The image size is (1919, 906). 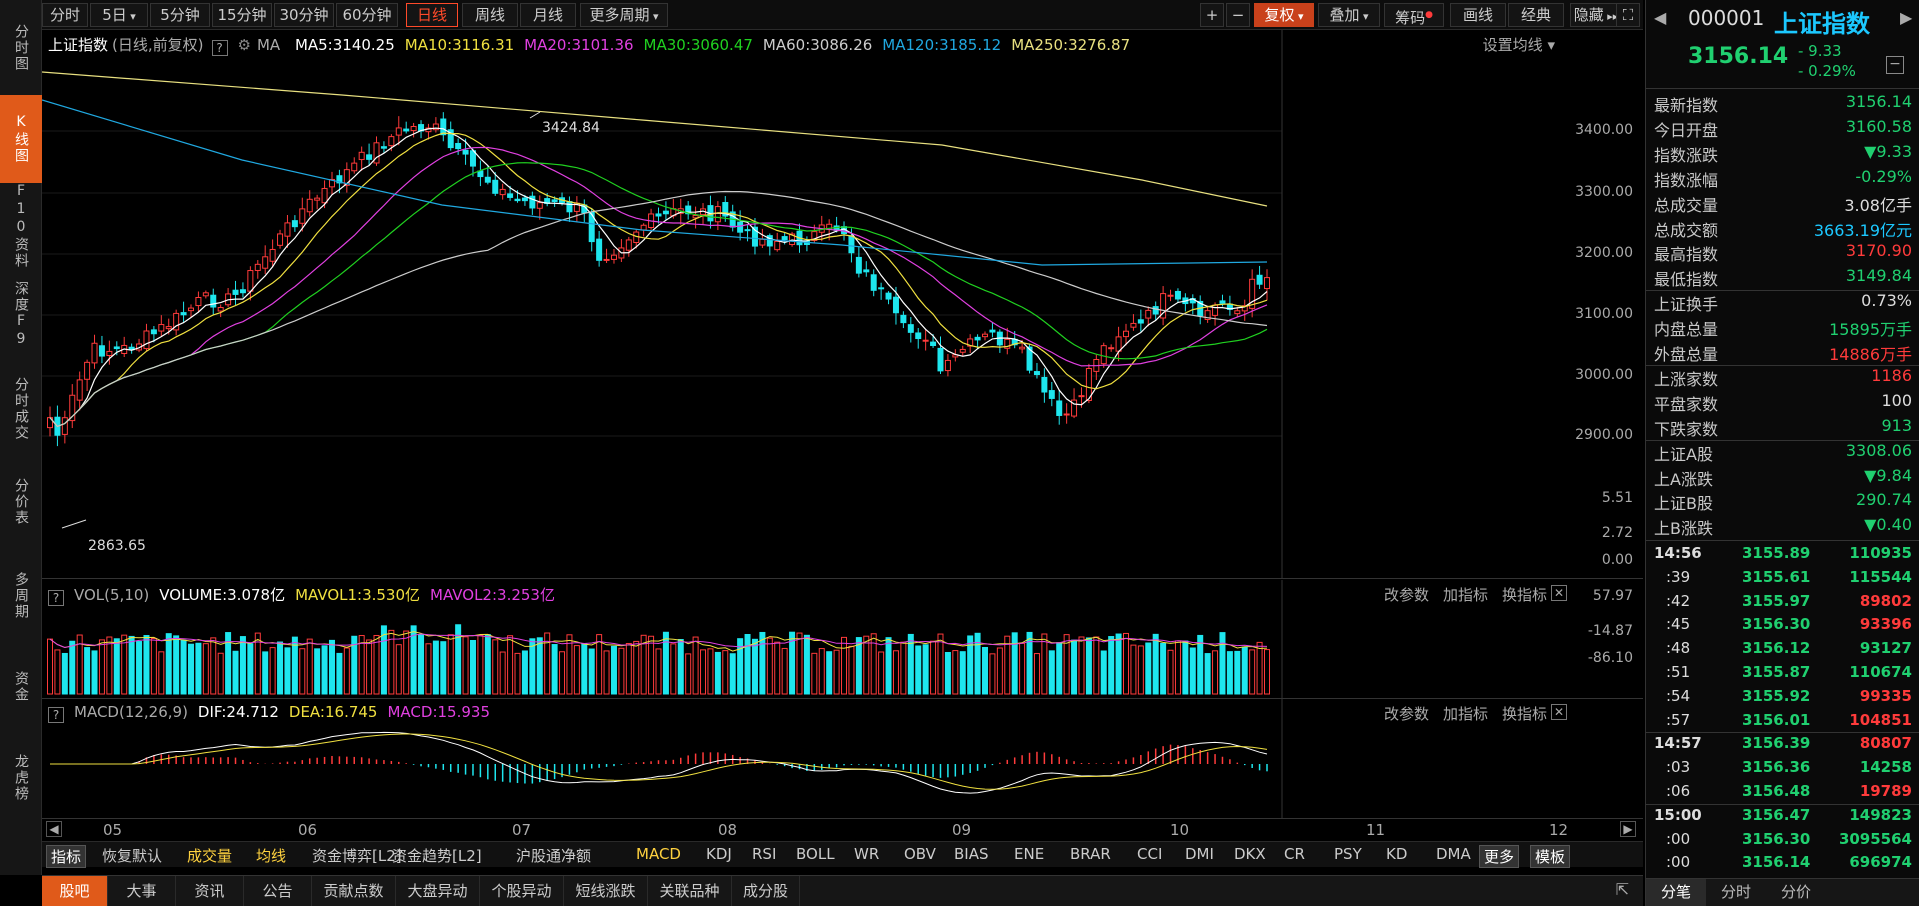 What do you see at coordinates (21, 226) in the screenshot?
I see `leftnav-item-2: F10资料` at bounding box center [21, 226].